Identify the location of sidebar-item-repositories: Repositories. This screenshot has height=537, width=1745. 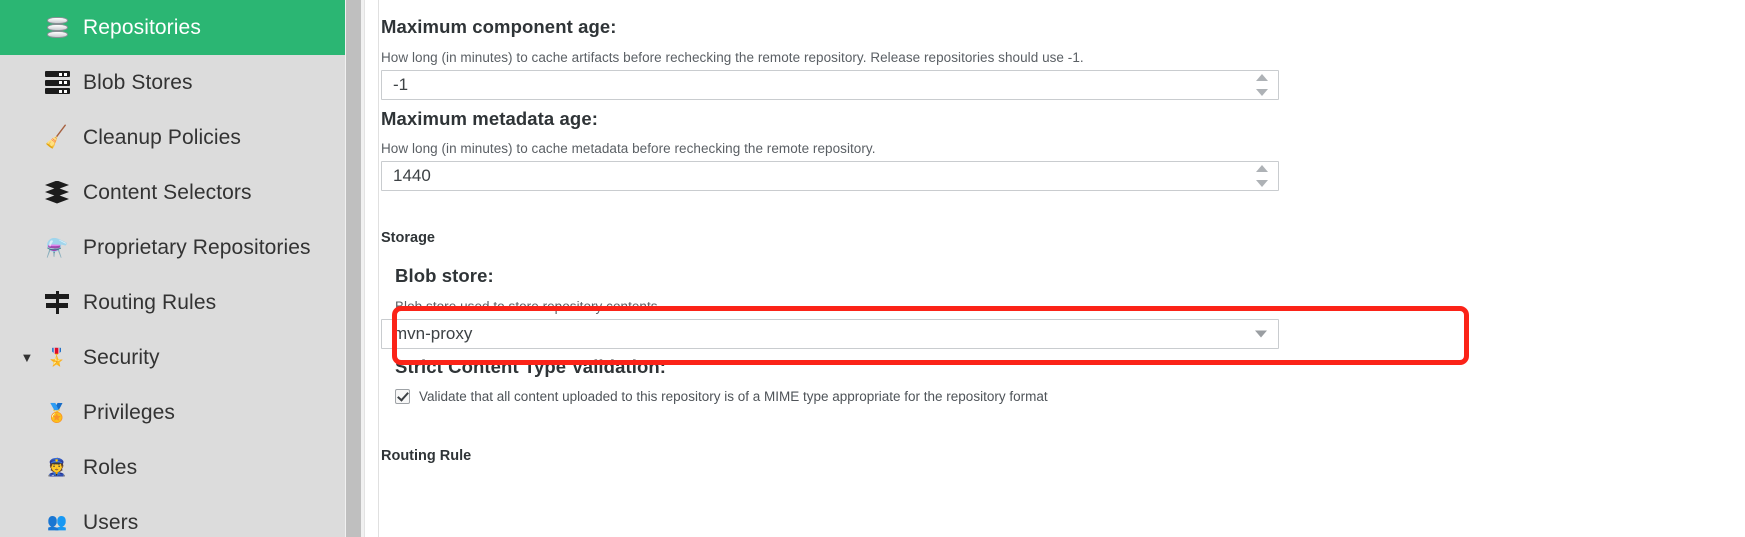
(172, 27).